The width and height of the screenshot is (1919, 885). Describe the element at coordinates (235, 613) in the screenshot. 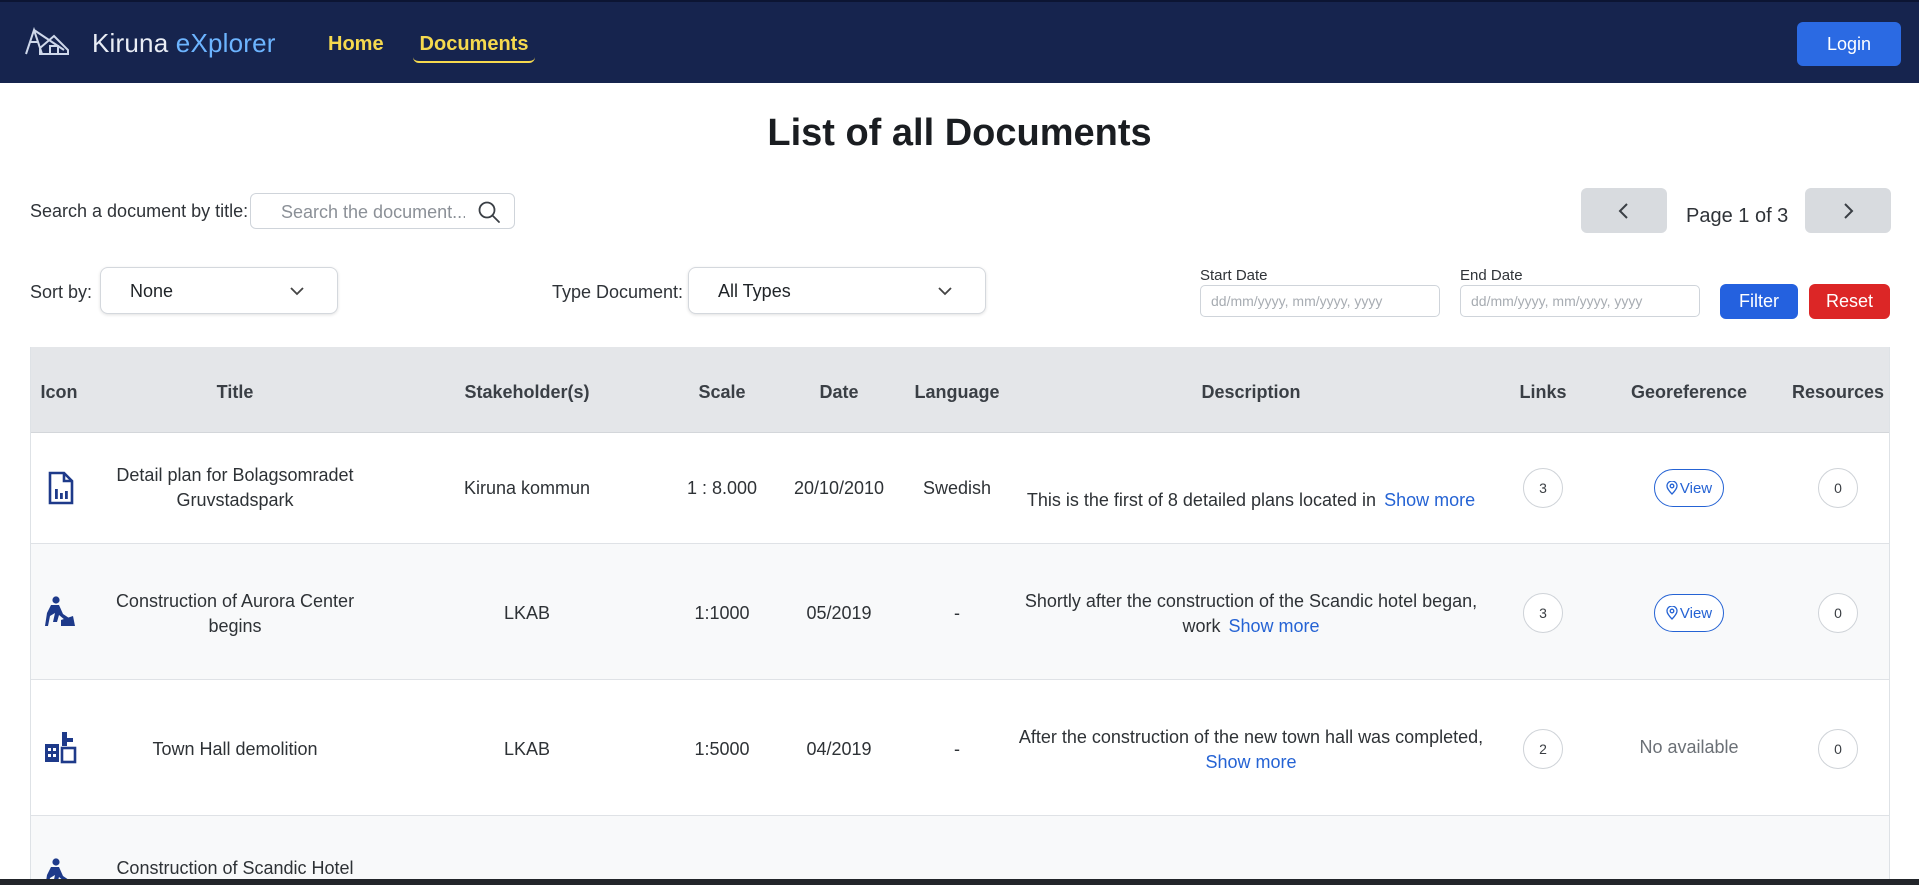

I see `row-title: Construction of Aurora Center begins` at that location.